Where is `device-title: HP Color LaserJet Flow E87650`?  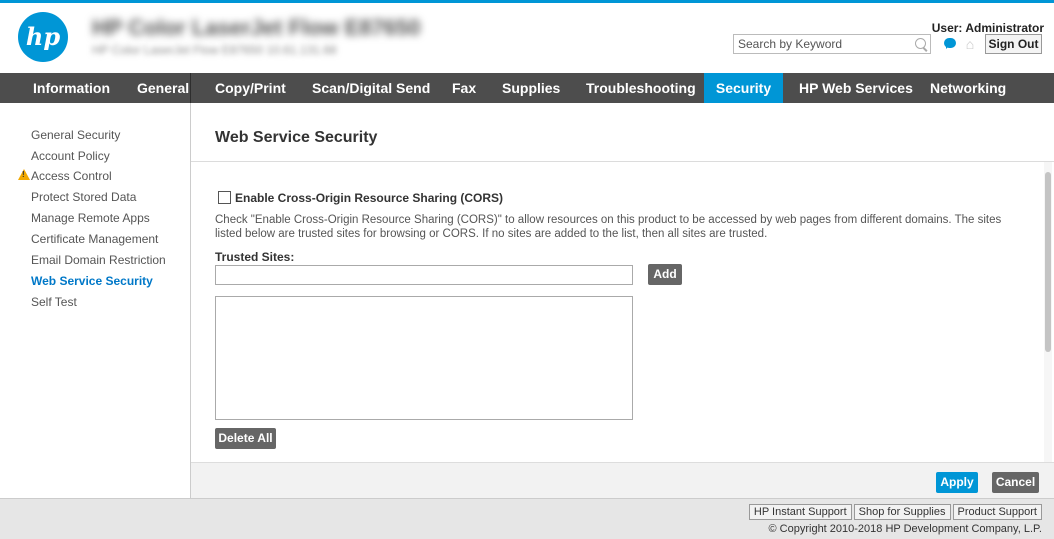 device-title: HP Color LaserJet Flow E87650 is located at coordinates (256, 27).